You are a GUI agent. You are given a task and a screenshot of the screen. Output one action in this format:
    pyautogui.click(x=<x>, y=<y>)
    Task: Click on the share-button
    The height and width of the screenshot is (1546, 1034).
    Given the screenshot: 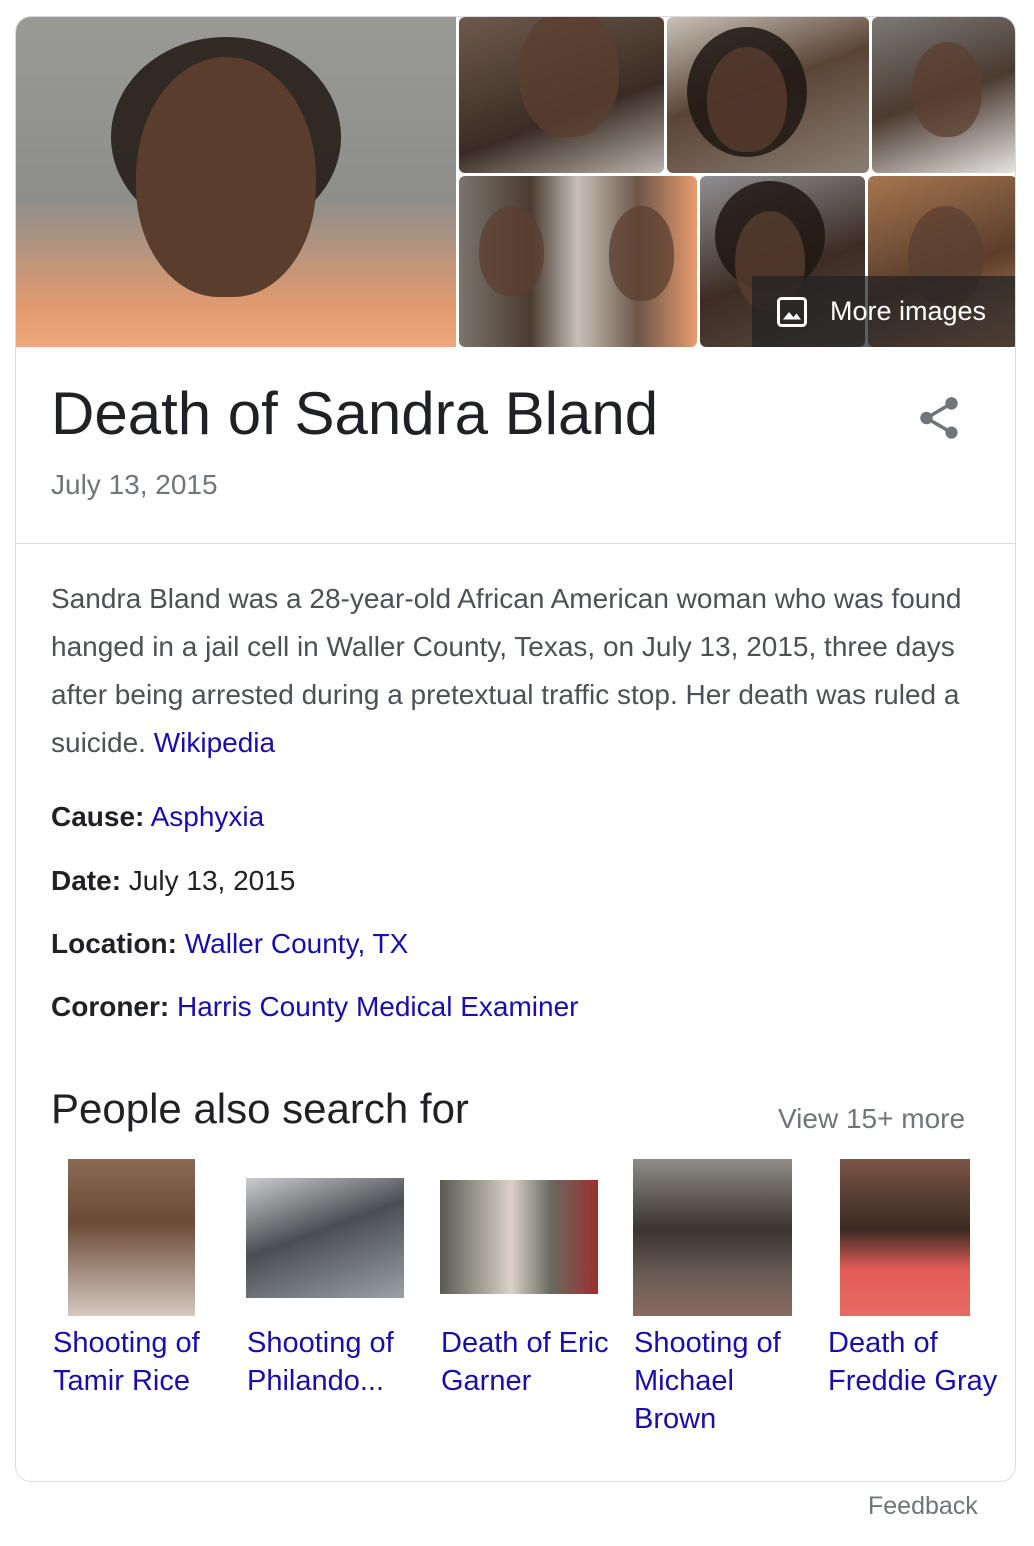 What is the action you would take?
    pyautogui.click(x=939, y=418)
    